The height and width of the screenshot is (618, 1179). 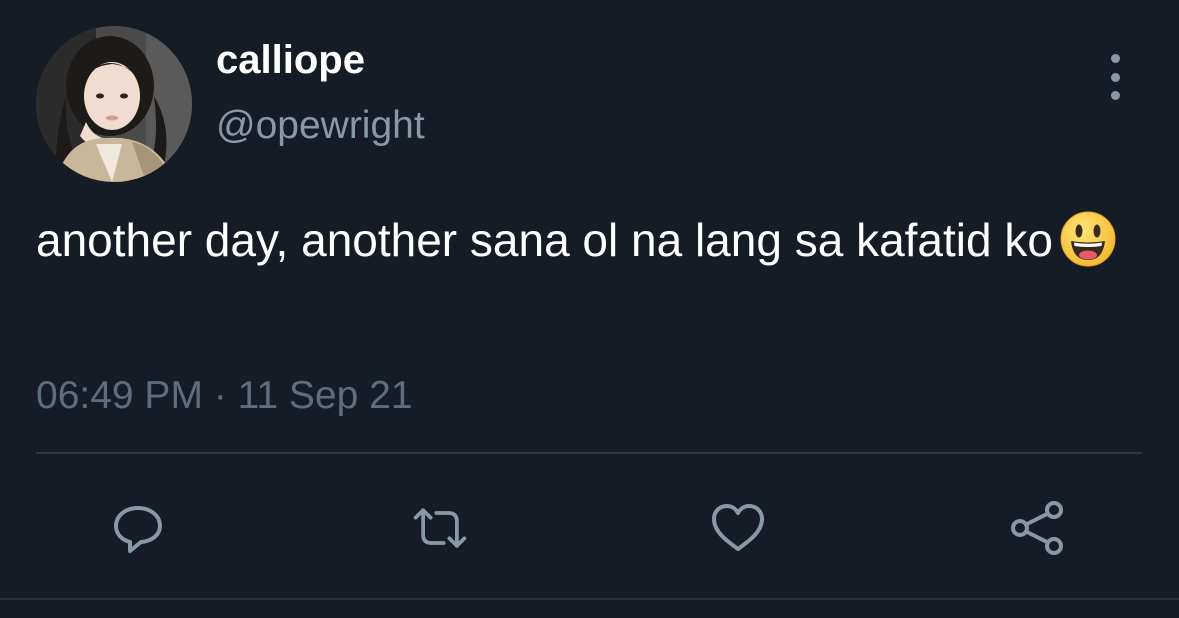 What do you see at coordinates (320, 126) in the screenshot?
I see `user-handle: @opewright` at bounding box center [320, 126].